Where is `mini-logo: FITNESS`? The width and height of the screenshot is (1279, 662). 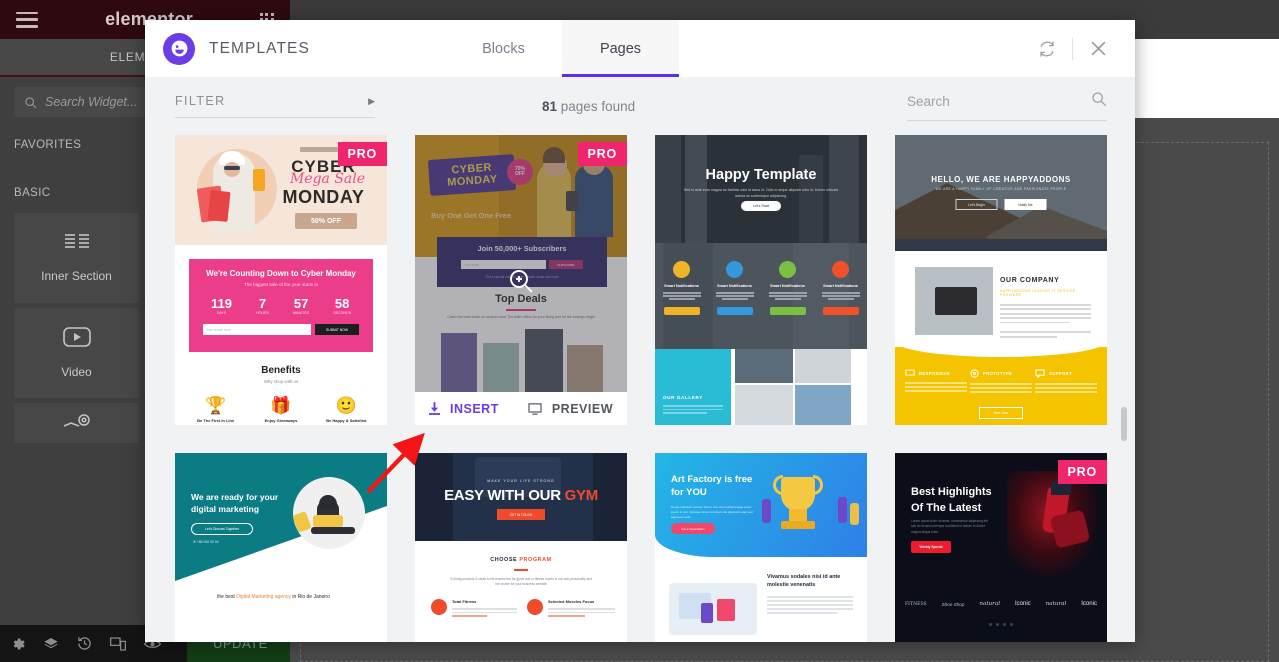 mini-logo: FITNESS is located at coordinates (916, 604).